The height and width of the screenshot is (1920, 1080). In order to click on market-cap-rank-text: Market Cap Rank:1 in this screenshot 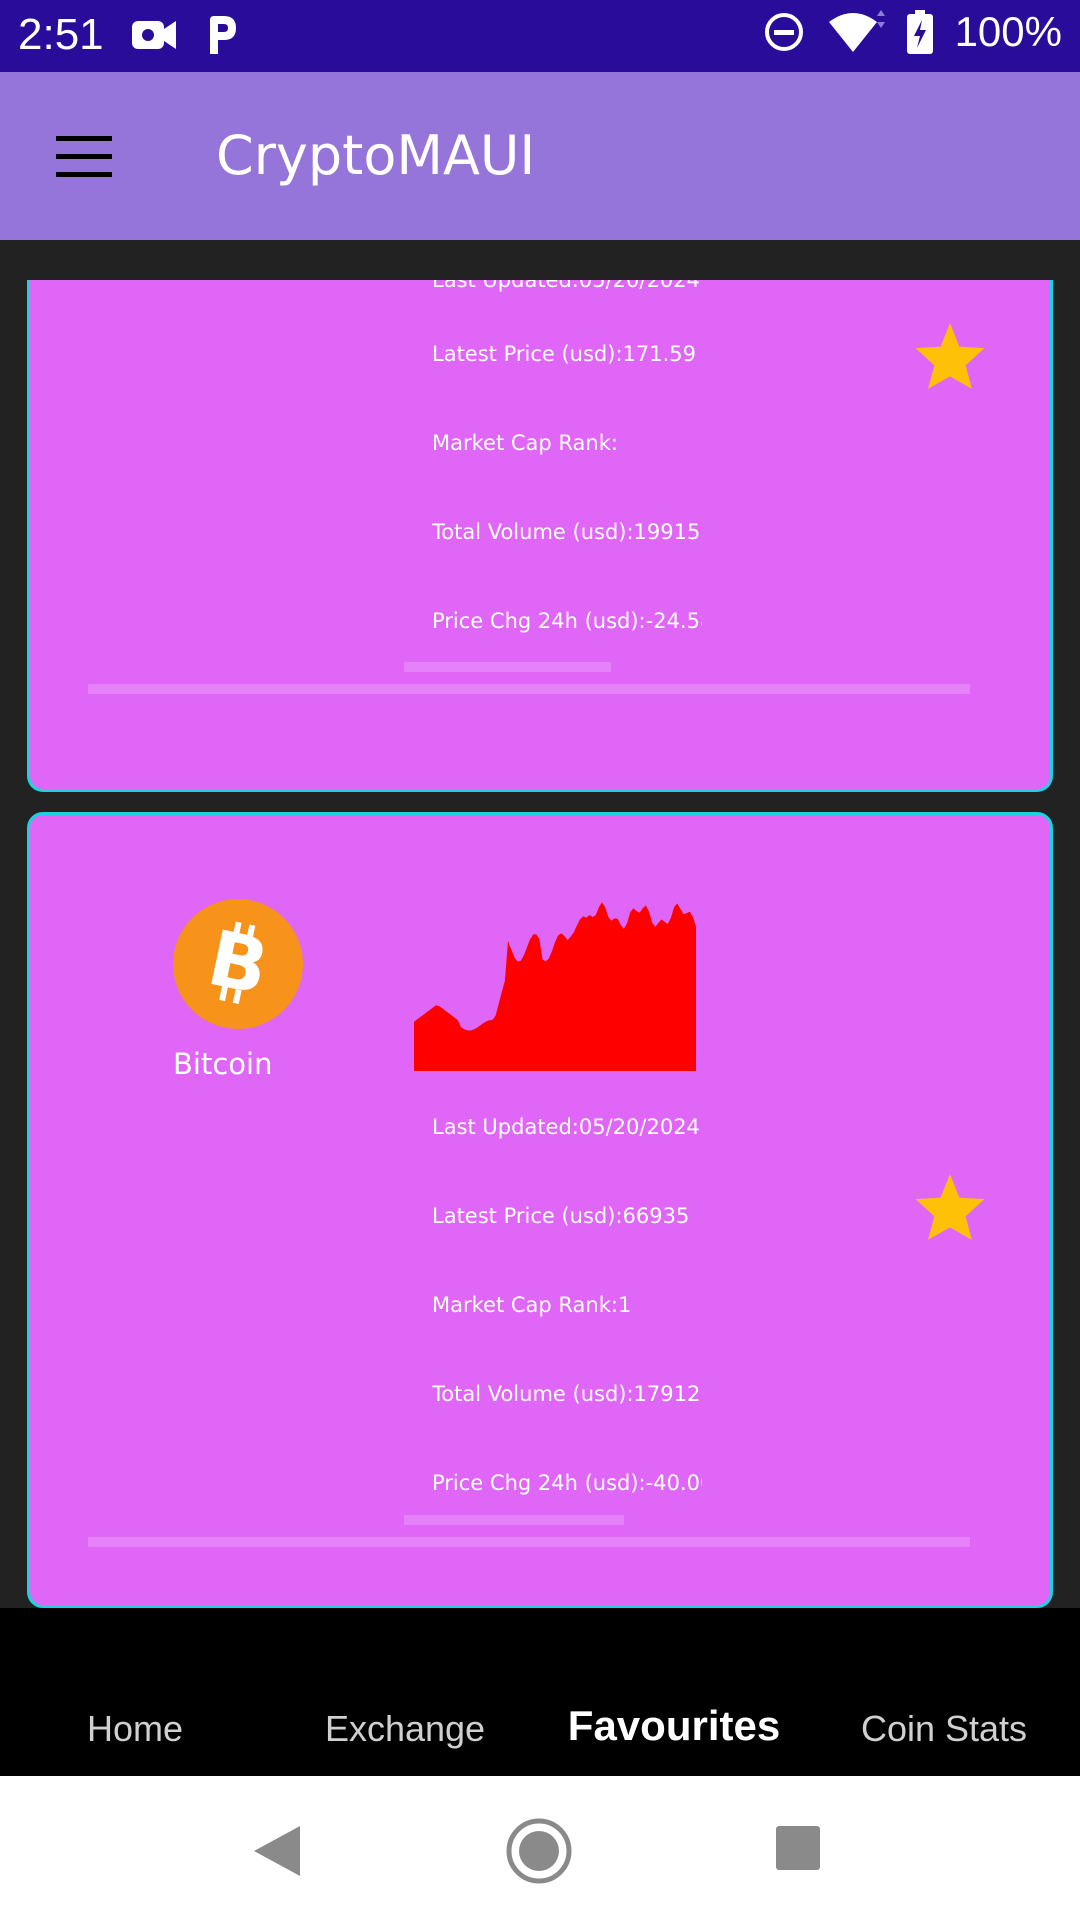, I will do `click(532, 1305)`.